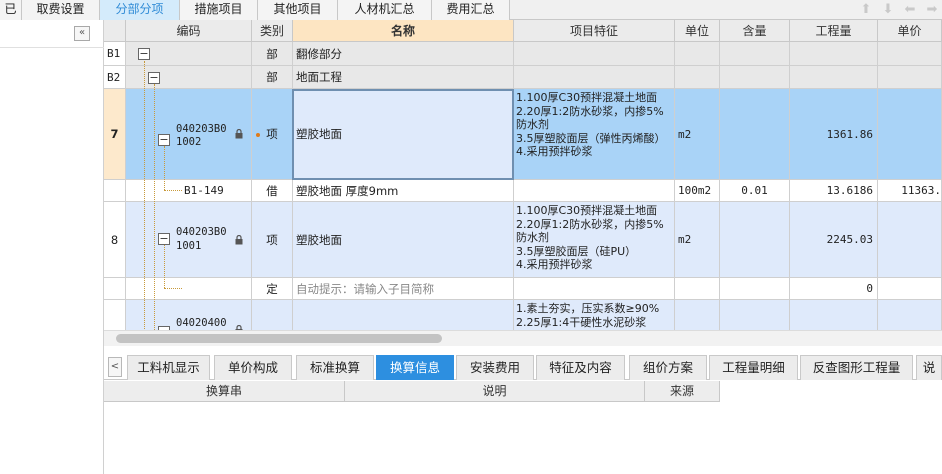  Describe the element at coordinates (403, 77) in the screenshot. I see `row-name: 地面工程` at that location.